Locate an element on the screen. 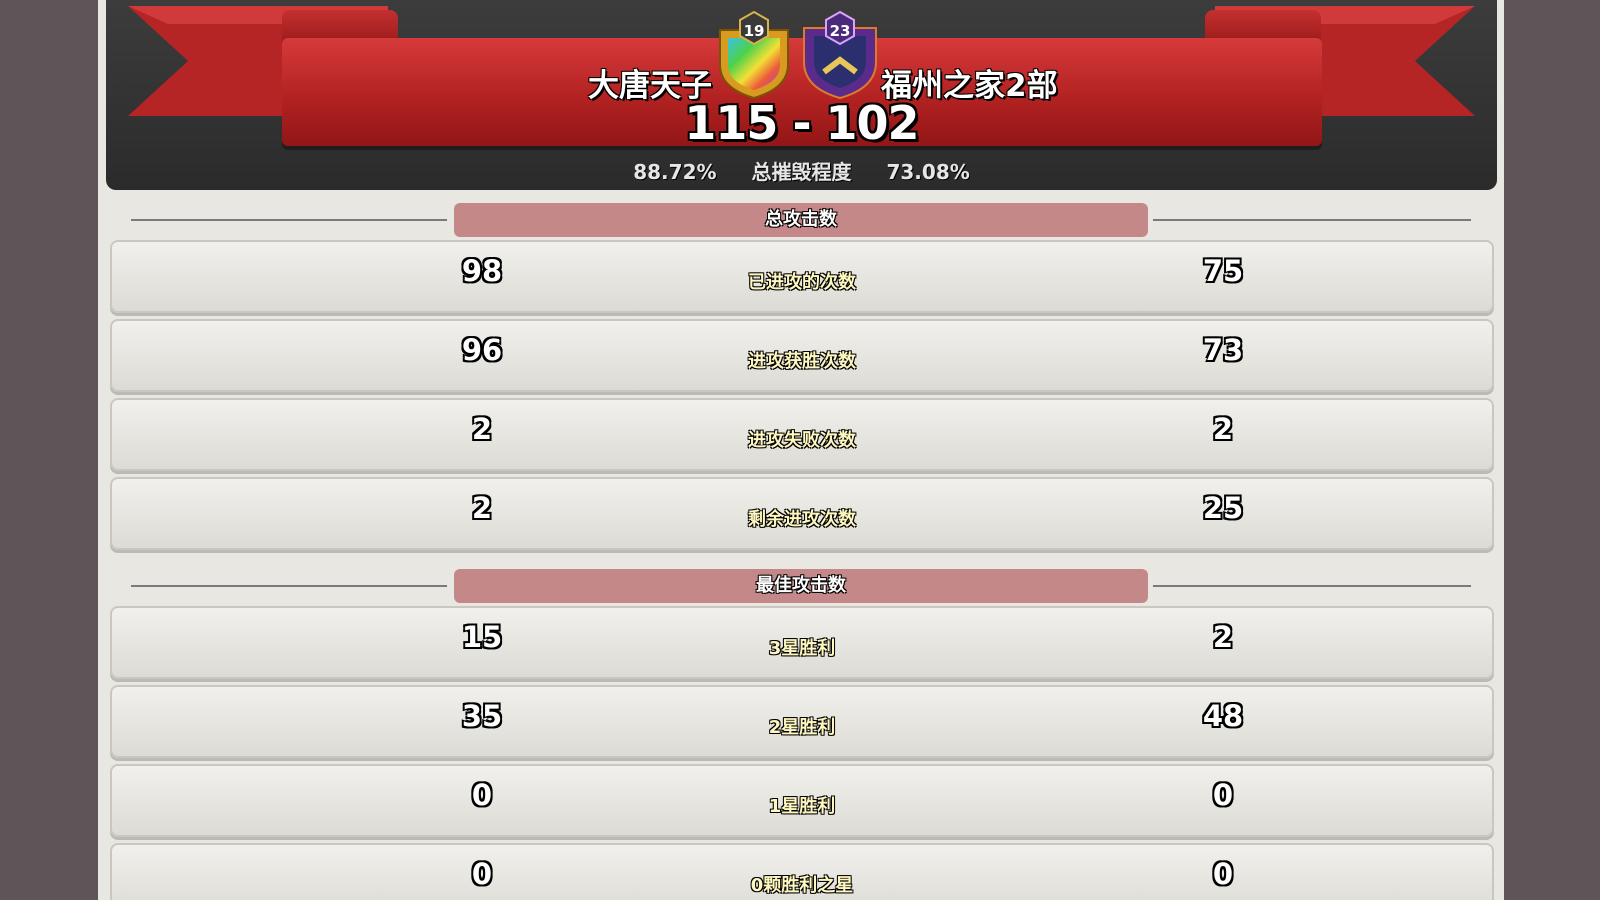  section-title: 最佳攻击数 is located at coordinates (801, 586).